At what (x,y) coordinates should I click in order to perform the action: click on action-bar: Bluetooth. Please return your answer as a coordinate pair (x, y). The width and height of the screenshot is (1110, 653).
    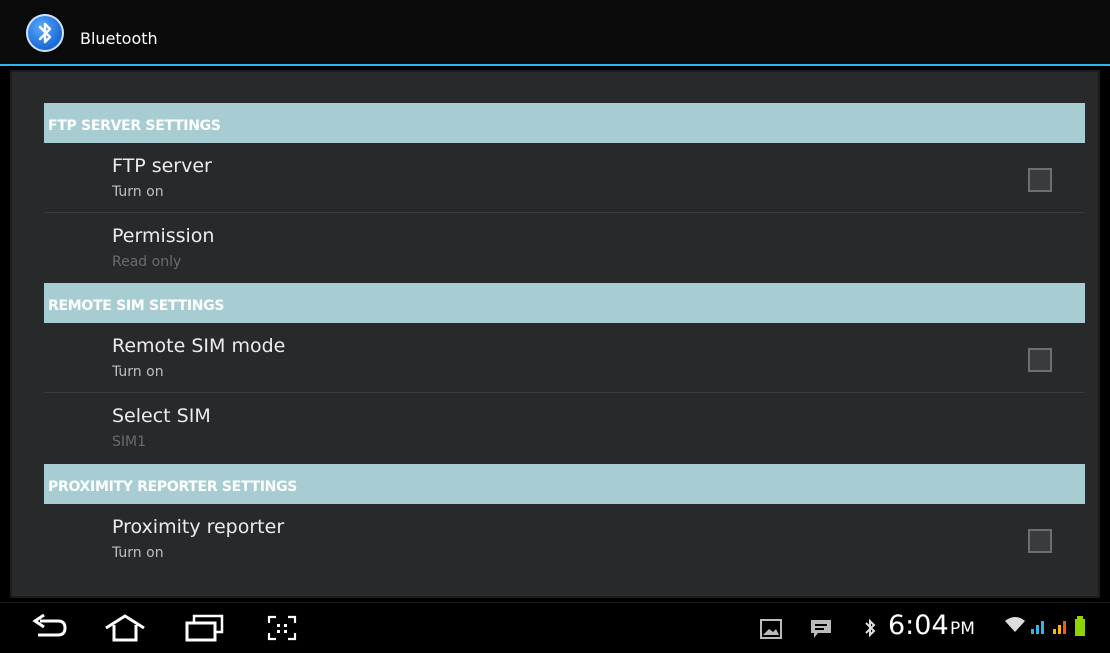
    Looking at the image, I should click on (555, 33).